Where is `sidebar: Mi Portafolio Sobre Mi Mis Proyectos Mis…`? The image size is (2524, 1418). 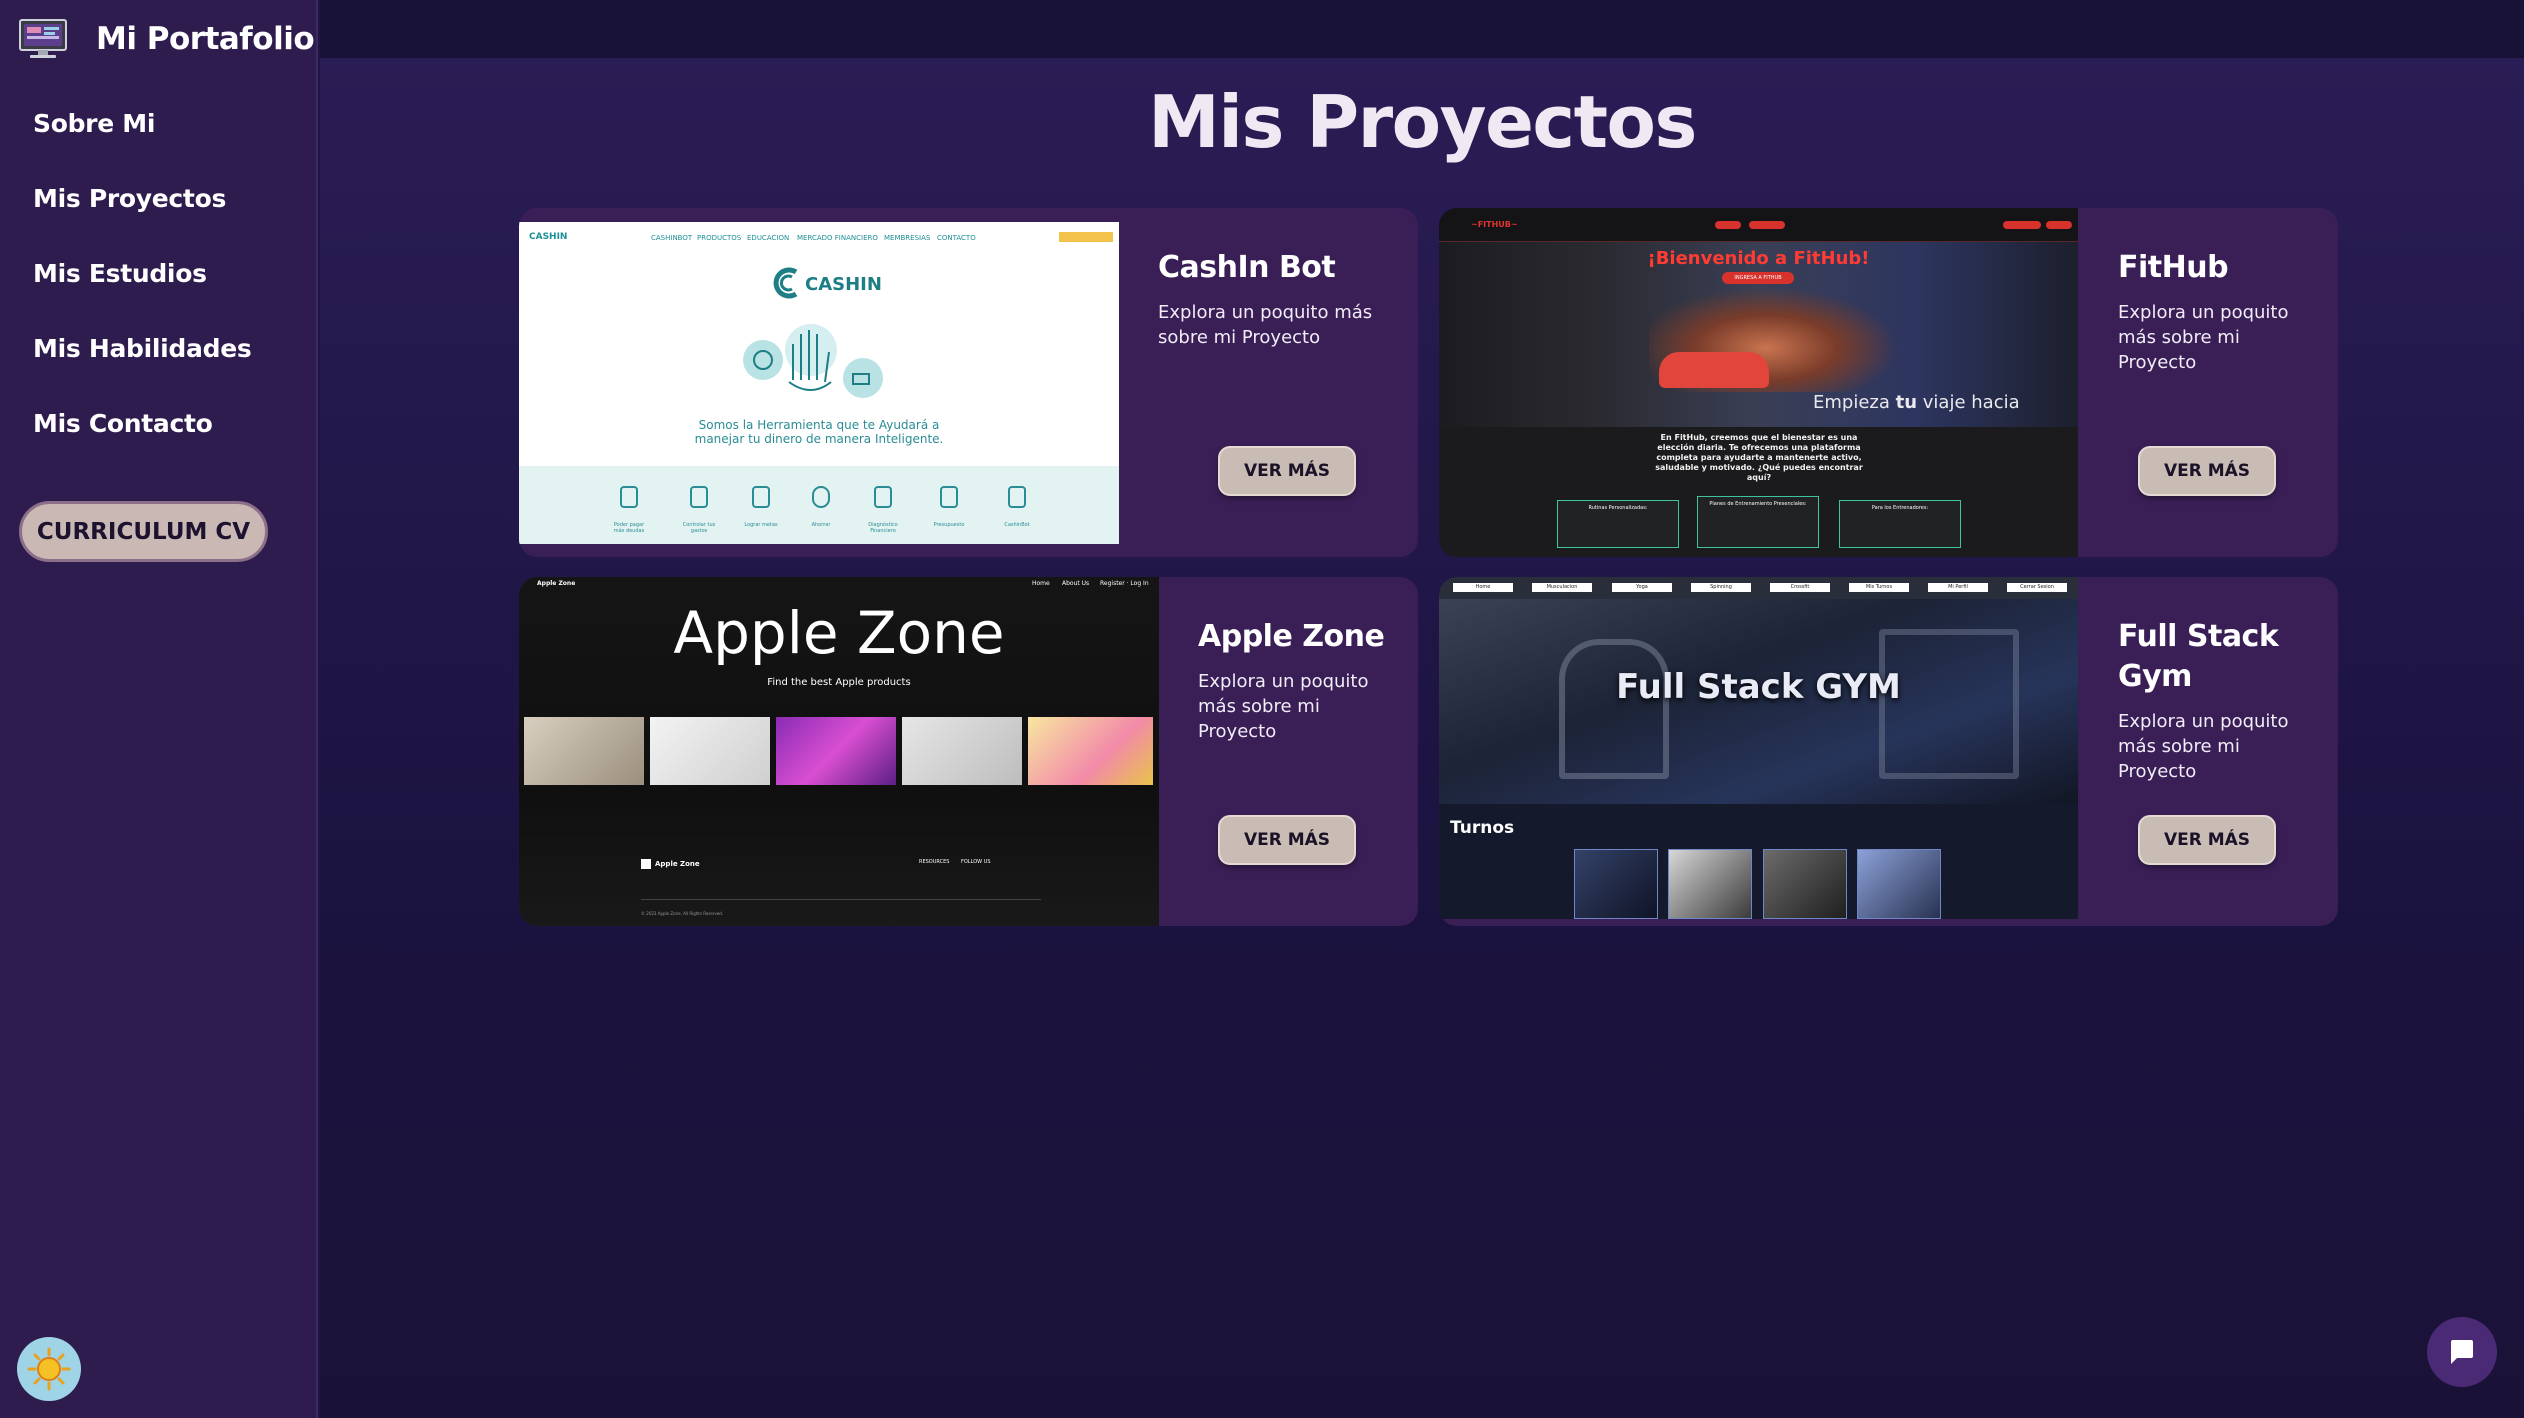
sidebar: Mi Portafolio Sobre Mi Mis Proyectos Mis… is located at coordinates (159, 709).